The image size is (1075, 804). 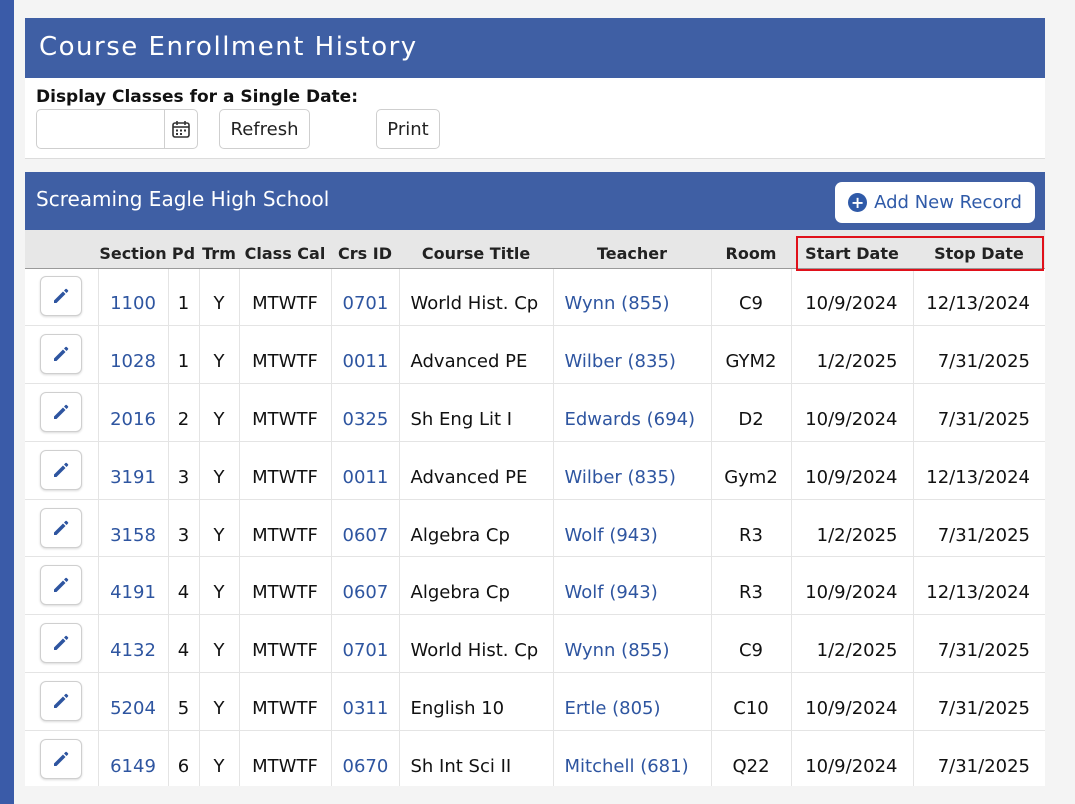 I want to click on period-cell: 6, so click(x=184, y=758).